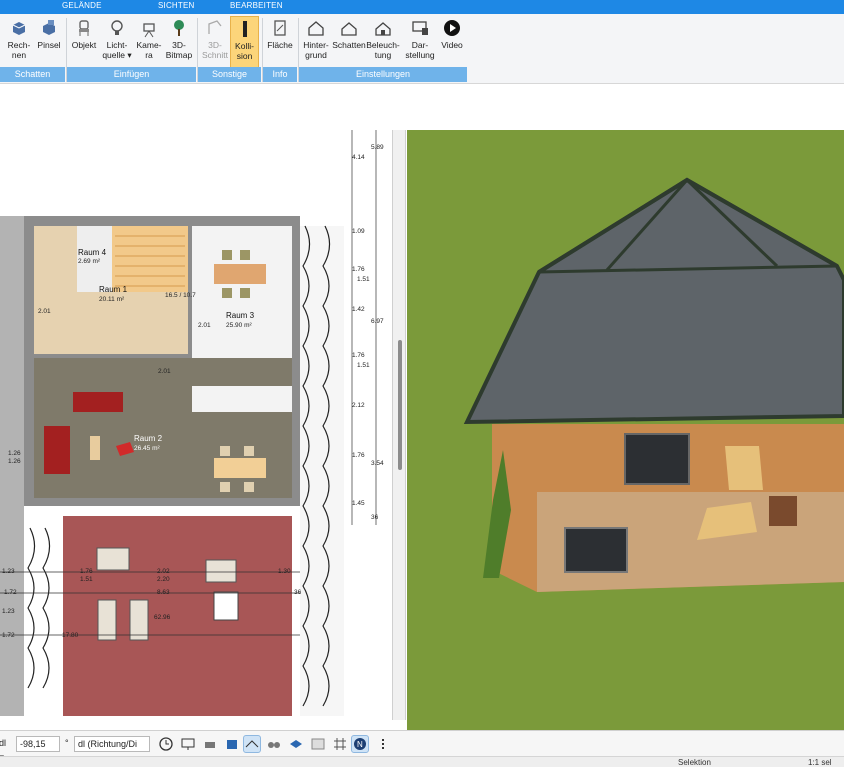  I want to click on ribbon-tab-left, so click(15, 7).